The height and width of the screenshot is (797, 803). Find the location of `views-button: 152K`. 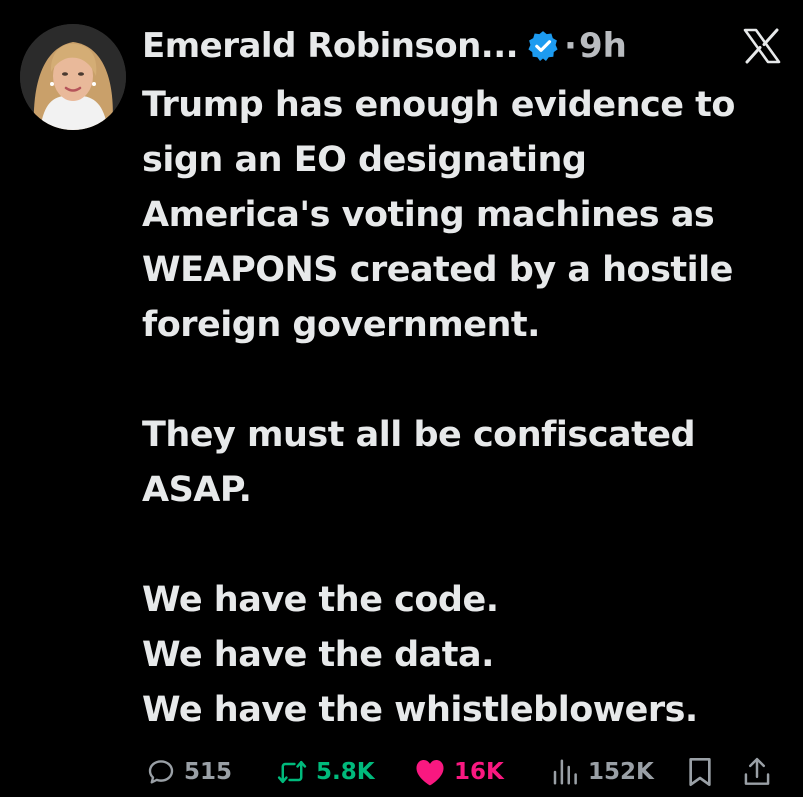

views-button: 152K is located at coordinates (602, 772).